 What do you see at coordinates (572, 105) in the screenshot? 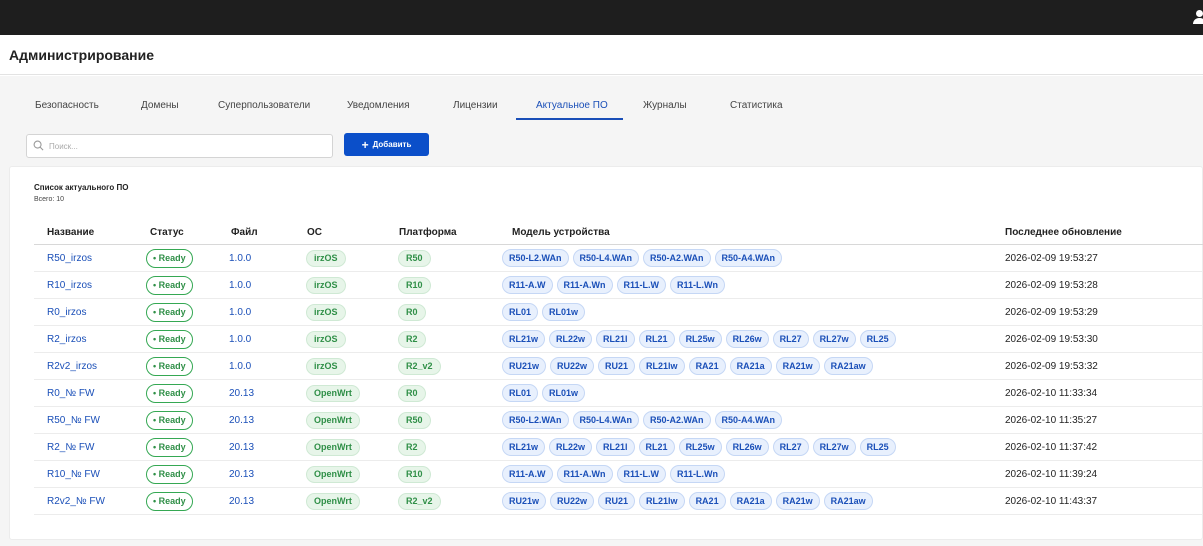
I see `tab-current-software: Актуальное ПО` at bounding box center [572, 105].